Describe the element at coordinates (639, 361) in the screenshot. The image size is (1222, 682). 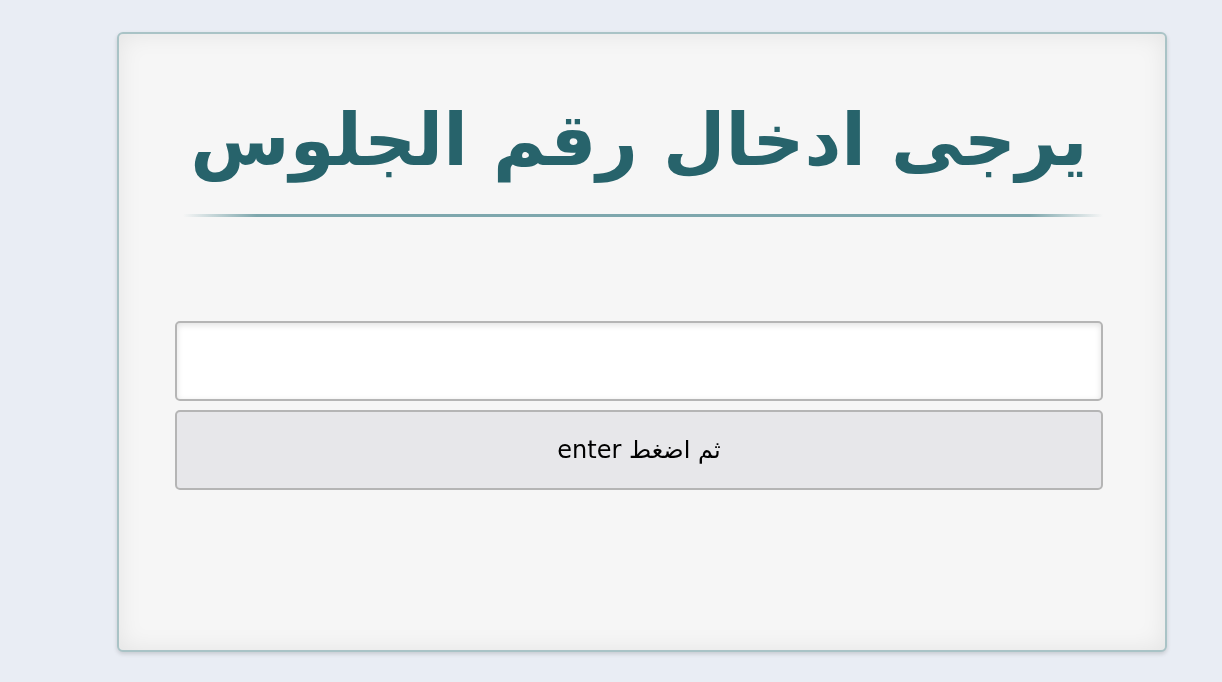
I see `input-field` at that location.